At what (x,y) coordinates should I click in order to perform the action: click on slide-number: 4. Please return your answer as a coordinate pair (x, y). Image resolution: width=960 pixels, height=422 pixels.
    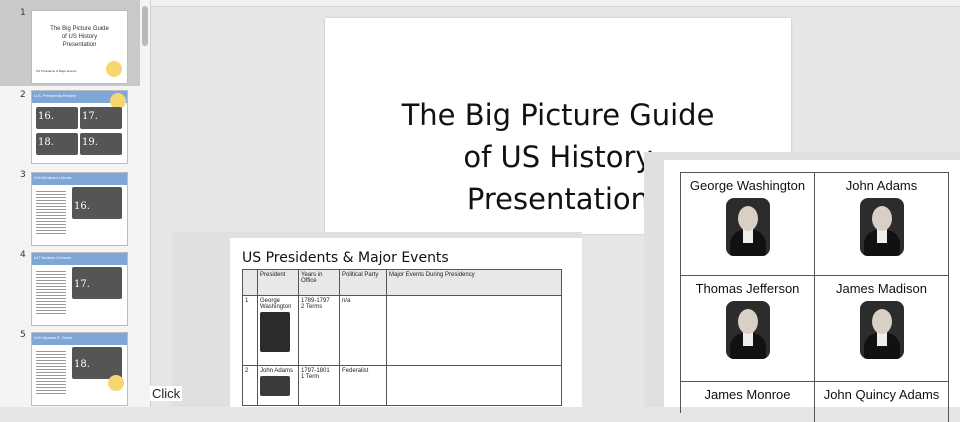
    Looking at the image, I should click on (23, 255).